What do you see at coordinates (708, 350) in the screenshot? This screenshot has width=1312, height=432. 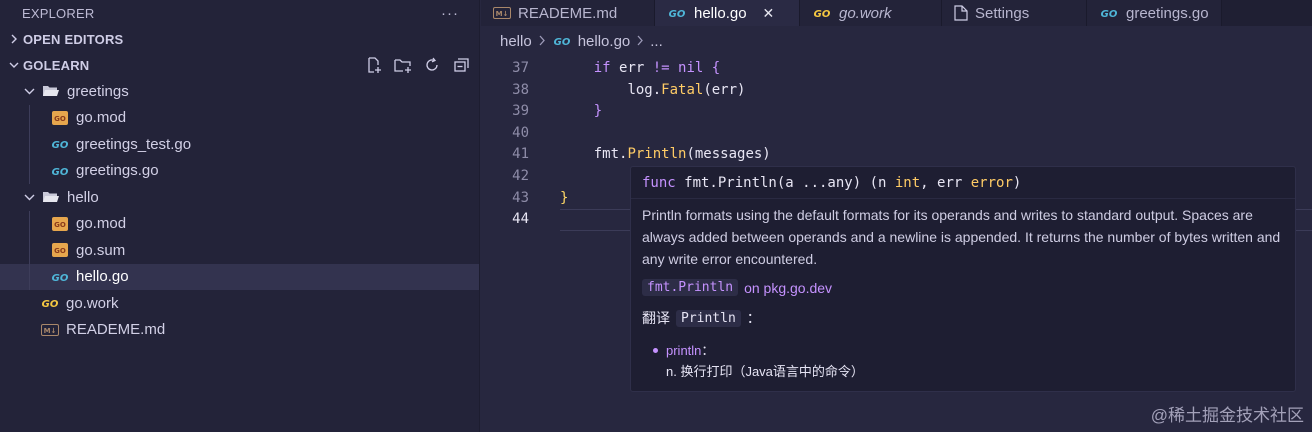 I see `entry-colon: ：` at bounding box center [708, 350].